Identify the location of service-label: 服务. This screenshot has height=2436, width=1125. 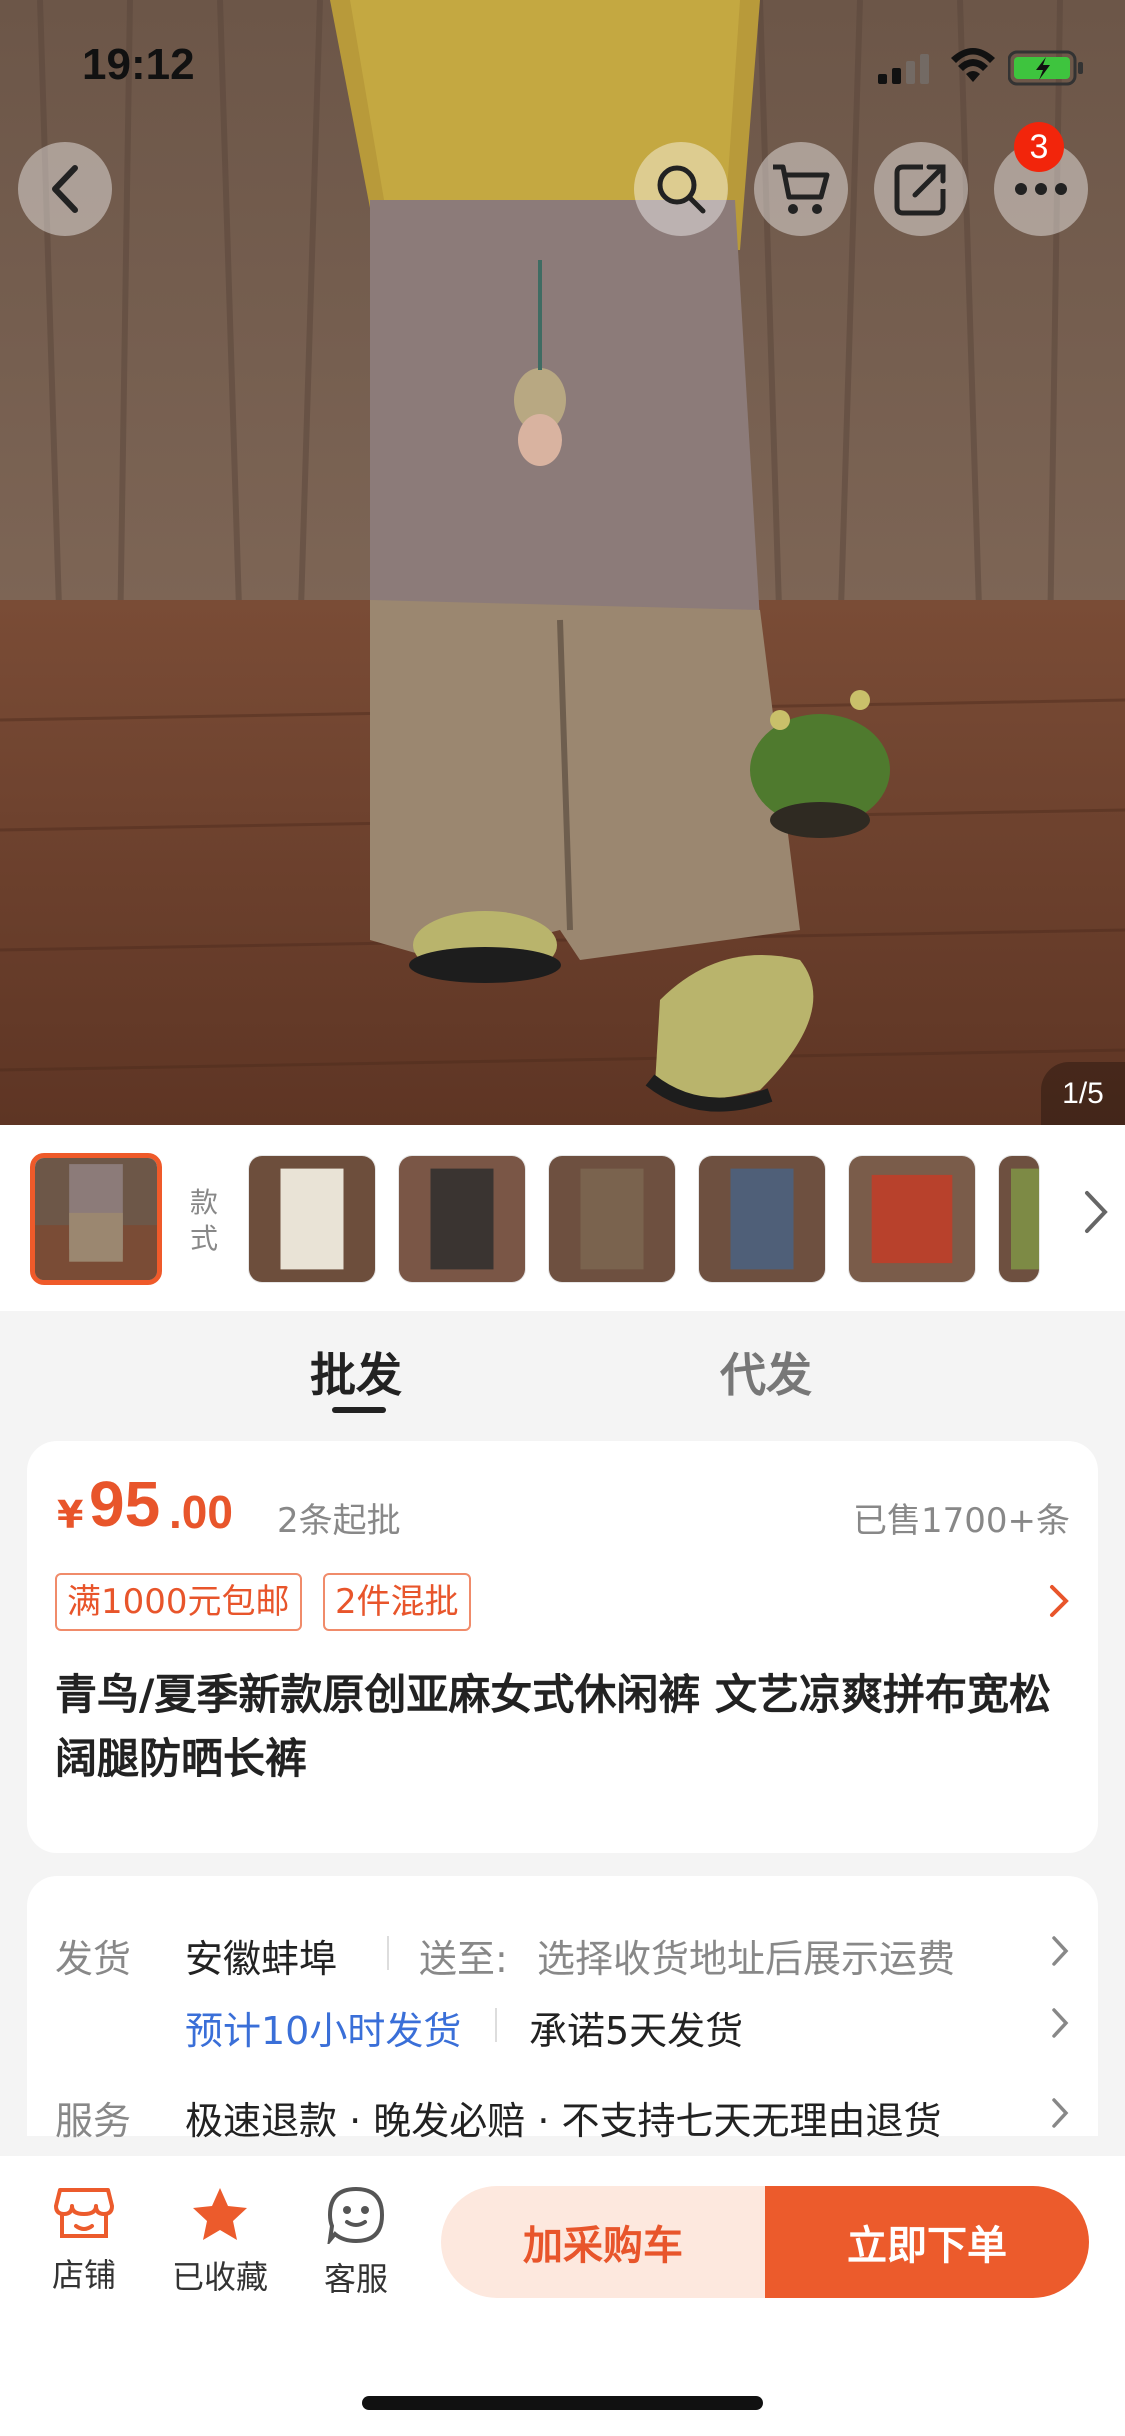
(93, 2121).